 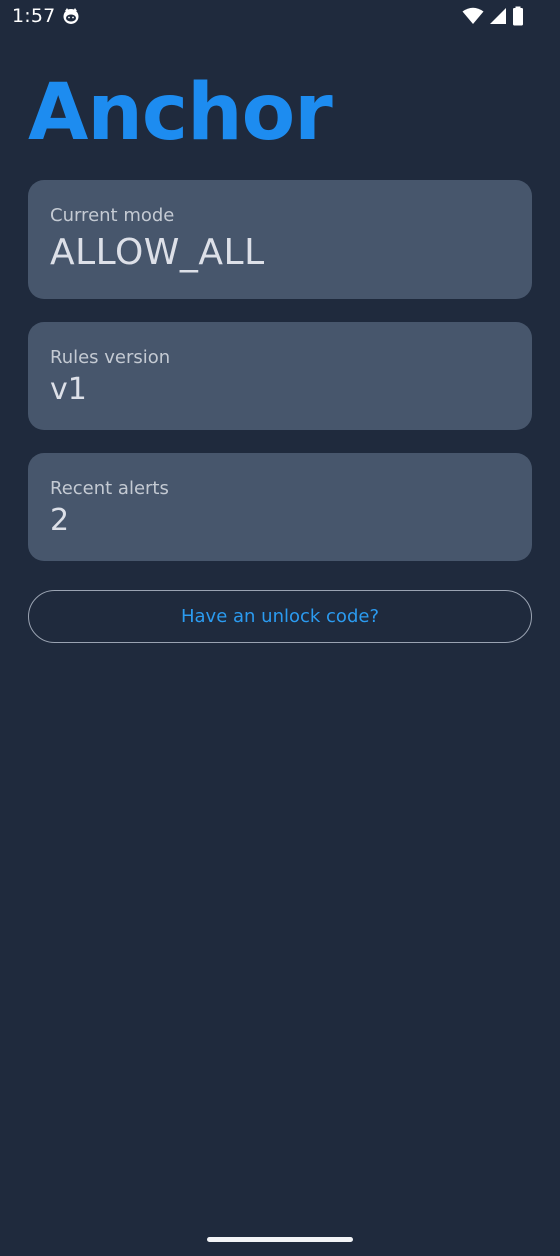 What do you see at coordinates (110, 357) in the screenshot?
I see `rules-version-label: Rules version` at bounding box center [110, 357].